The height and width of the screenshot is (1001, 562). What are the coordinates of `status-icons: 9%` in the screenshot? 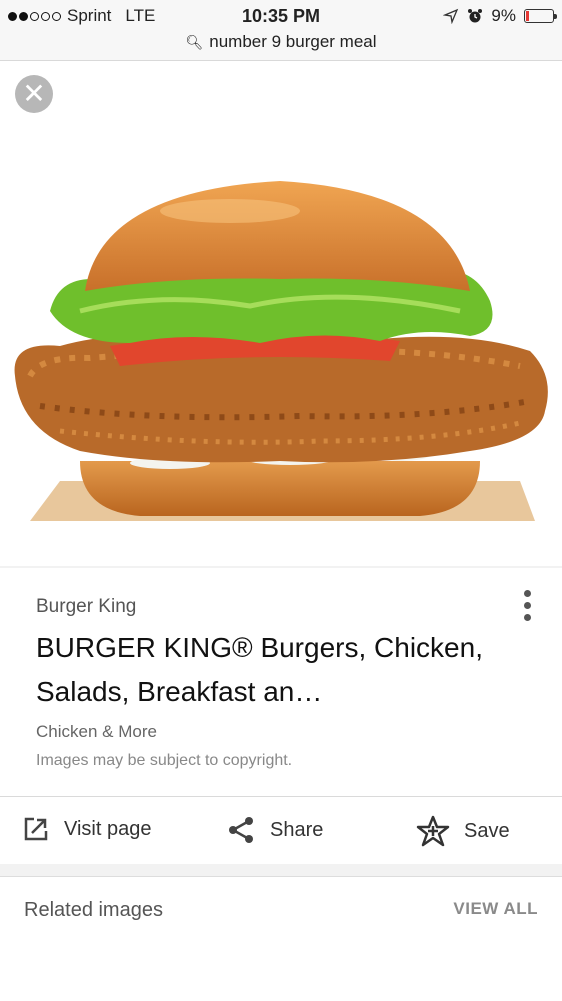 It's located at (500, 16).